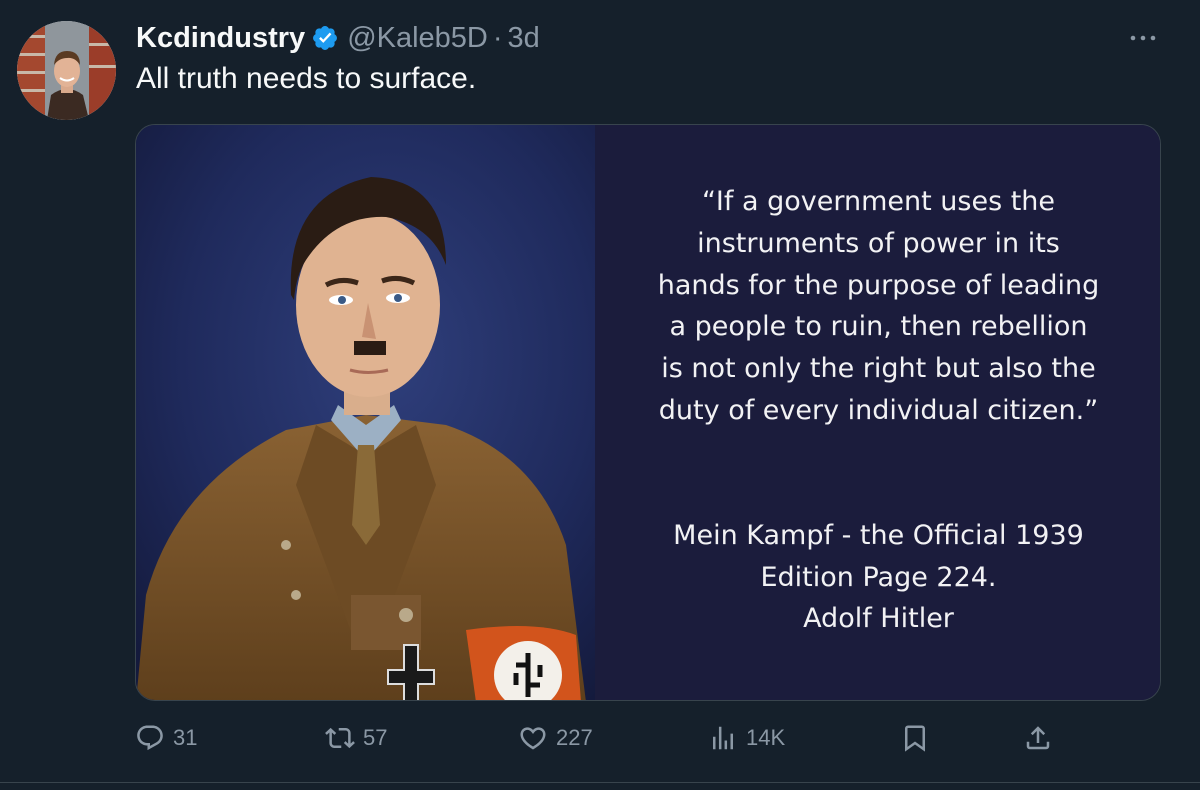  What do you see at coordinates (306, 78) in the screenshot?
I see `tweet-text: All truth needs to surface.` at bounding box center [306, 78].